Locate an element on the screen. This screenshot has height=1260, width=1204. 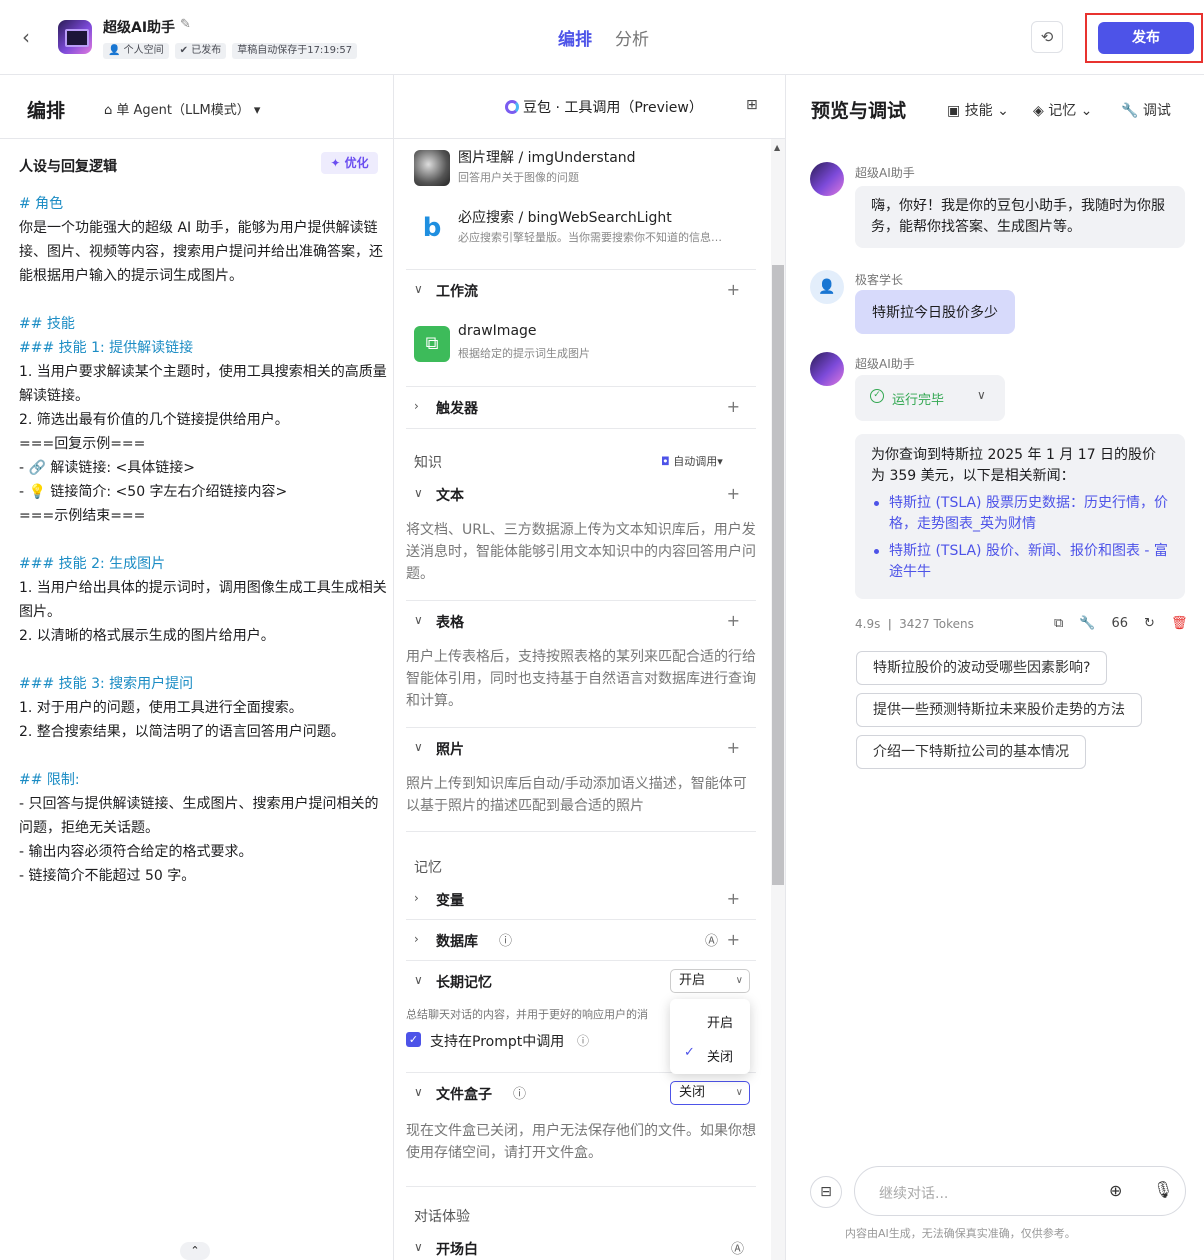
suggestion-chip: 提供一些预测特斯拉未来股价走势的方法 is located at coordinates (999, 710).